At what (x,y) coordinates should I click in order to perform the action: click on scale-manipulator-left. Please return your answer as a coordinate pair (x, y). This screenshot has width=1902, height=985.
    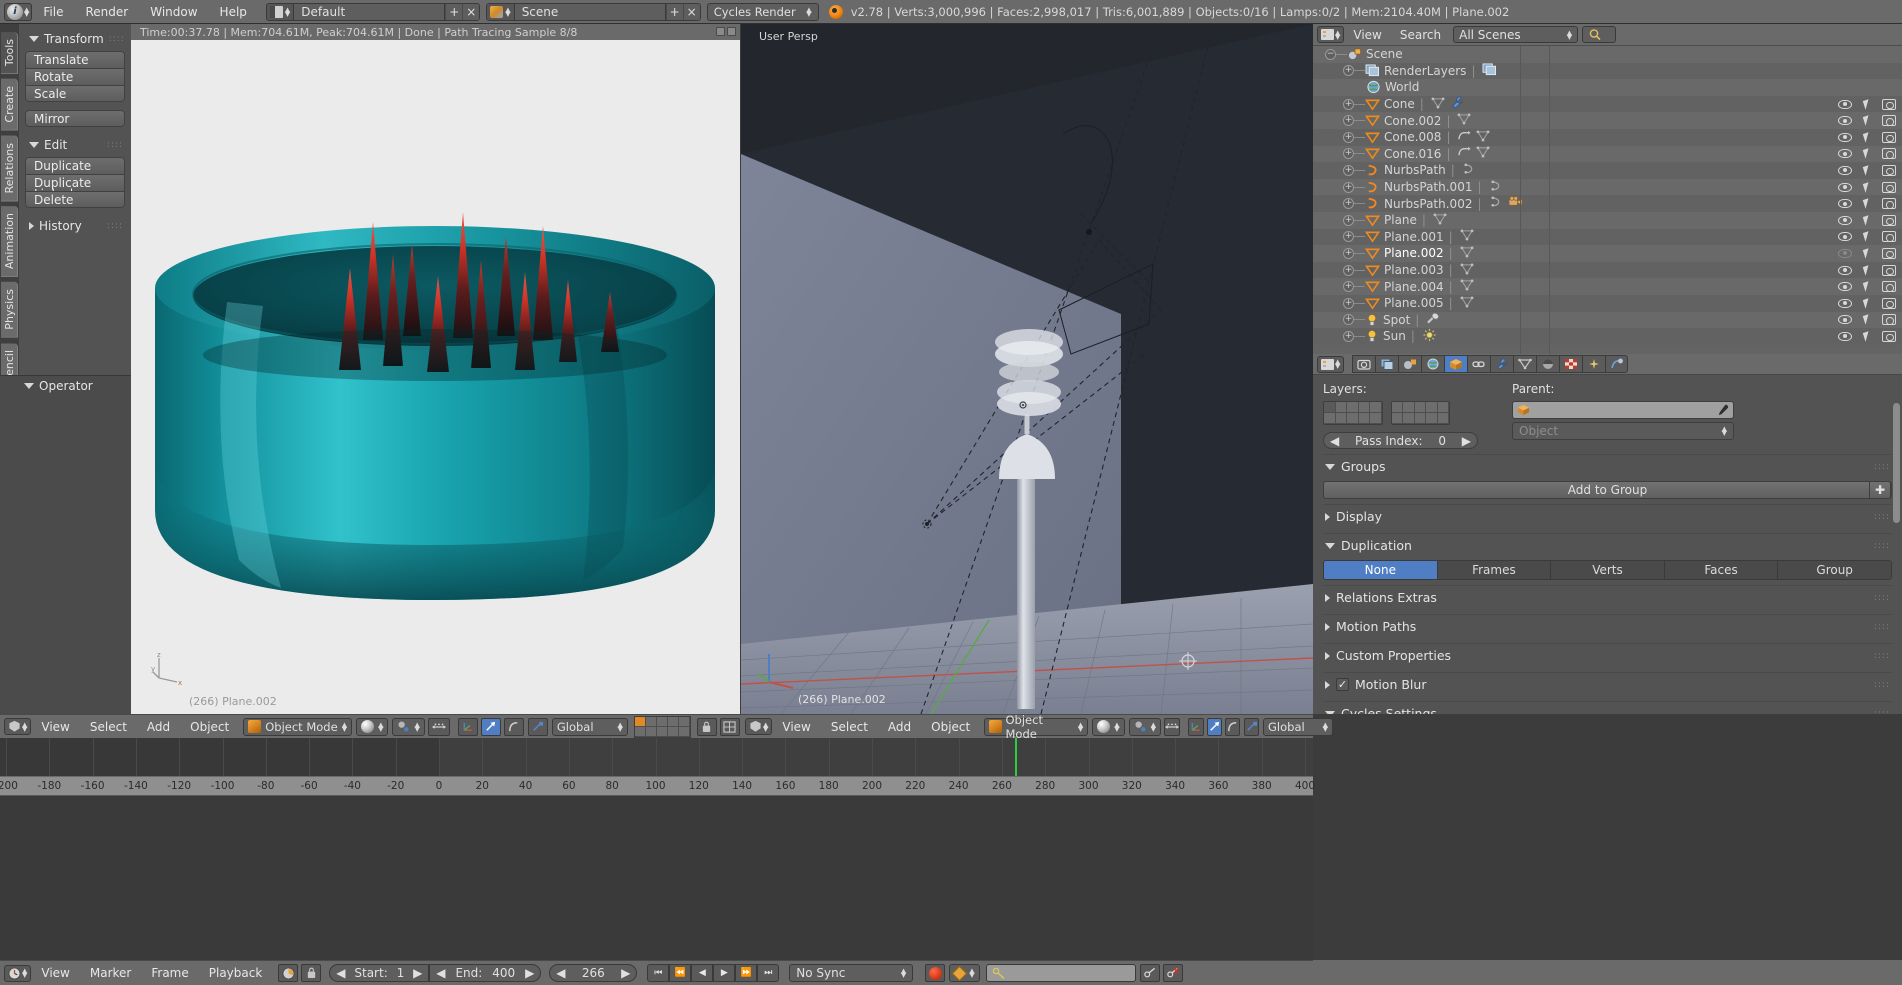
    Looking at the image, I should click on (537, 726).